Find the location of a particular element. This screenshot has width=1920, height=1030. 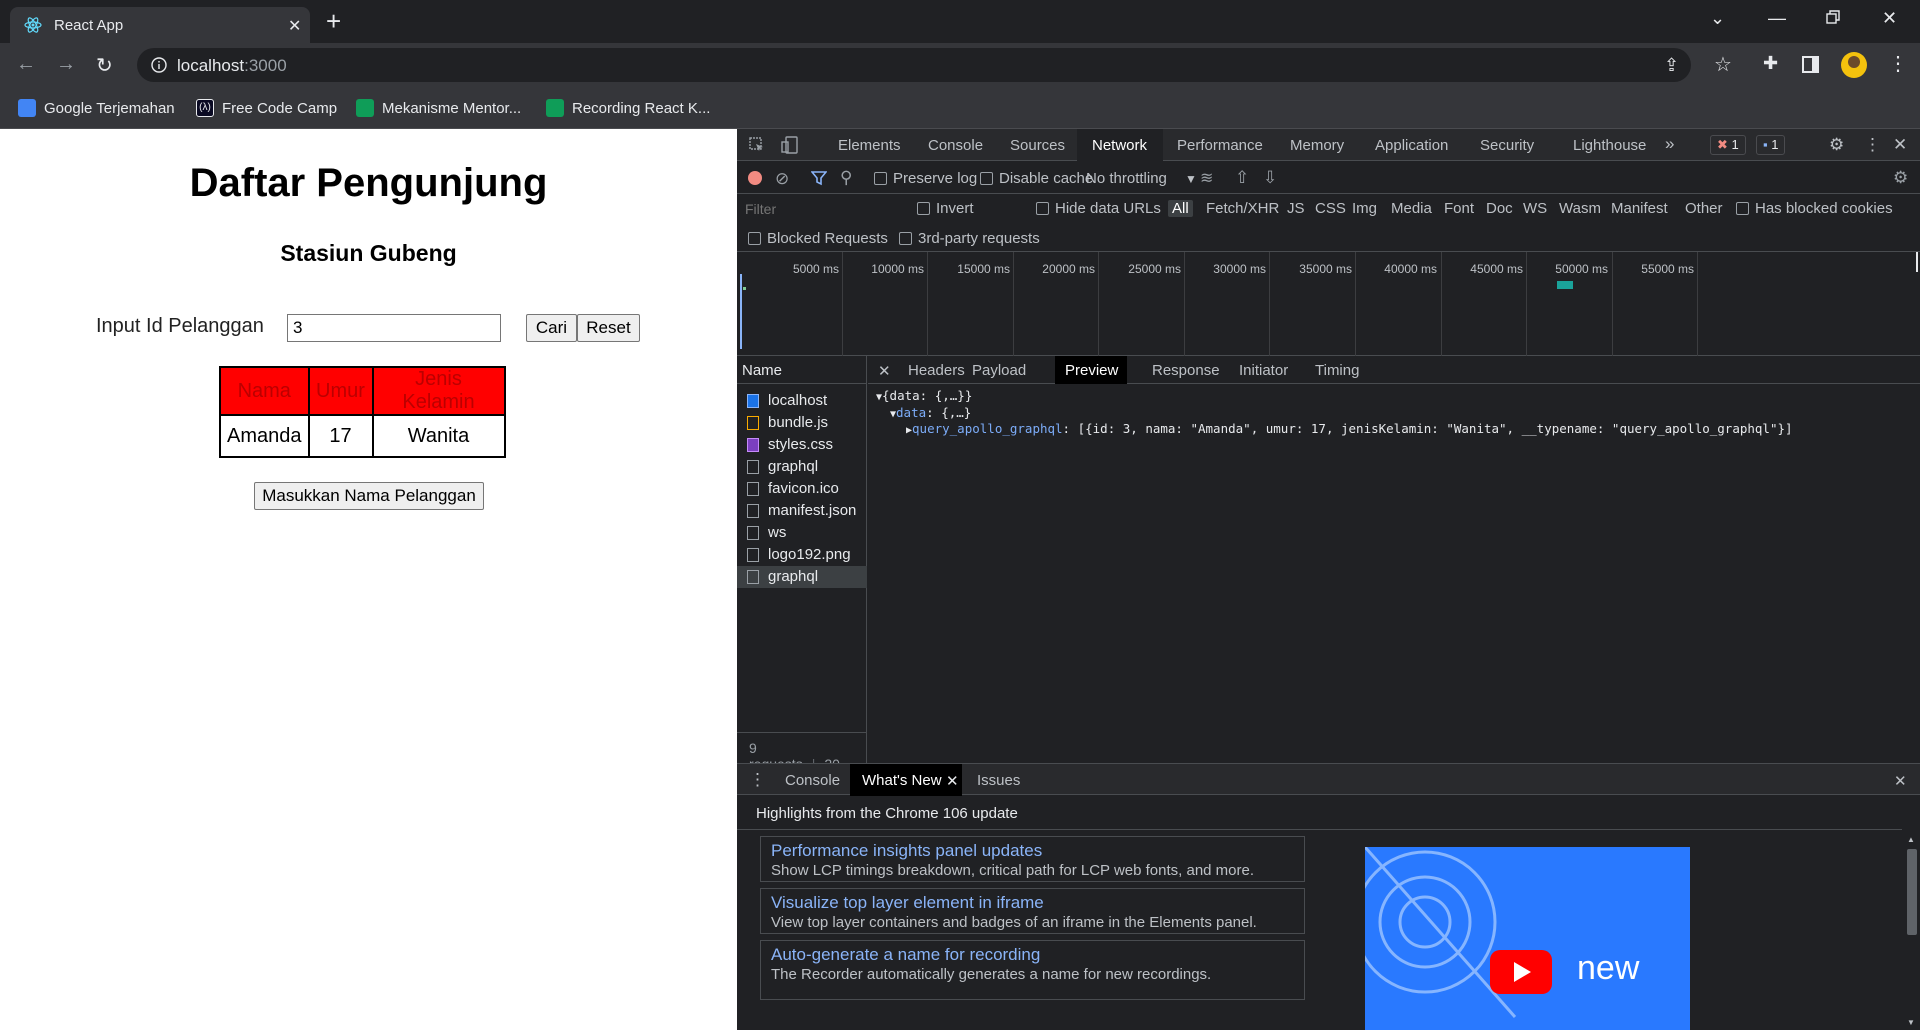

filter-type-css: CSS is located at coordinates (1330, 208).